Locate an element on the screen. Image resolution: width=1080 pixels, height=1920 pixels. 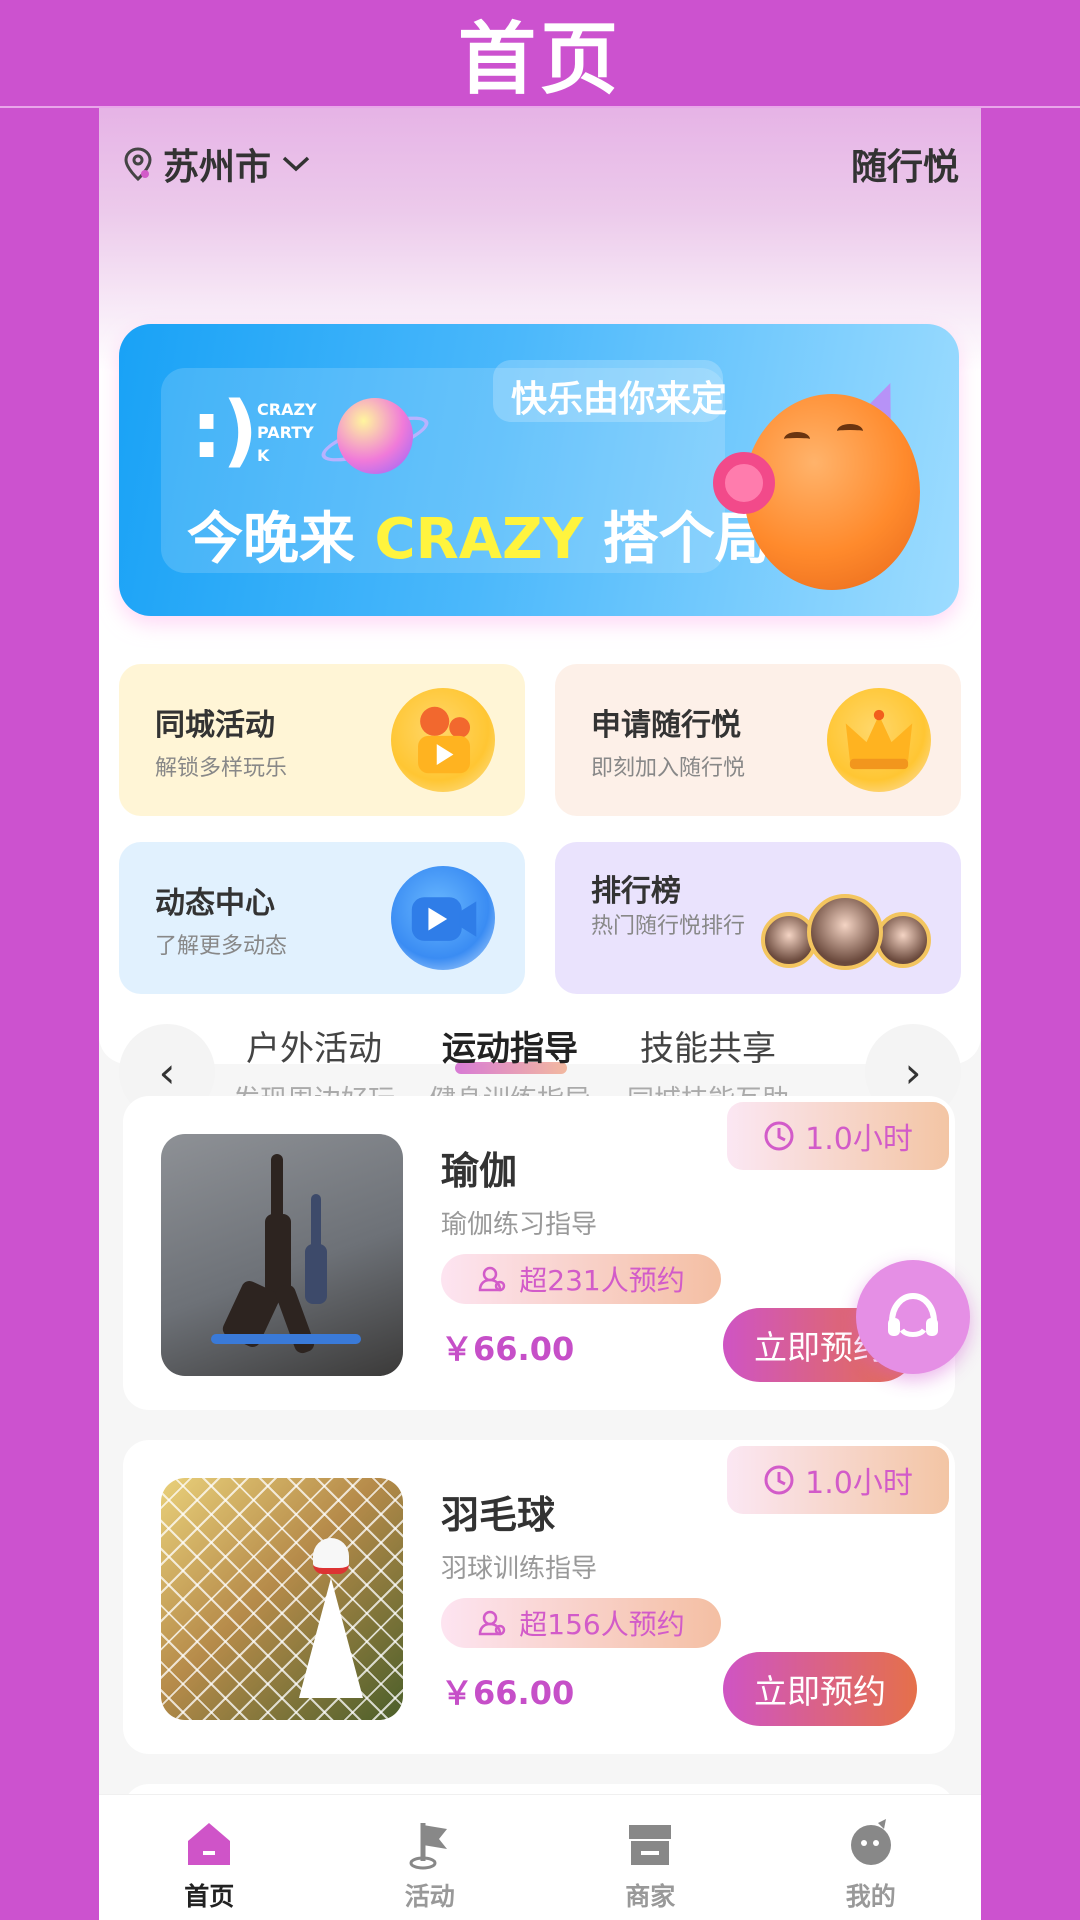
planet-icon is located at coordinates (375, 436).